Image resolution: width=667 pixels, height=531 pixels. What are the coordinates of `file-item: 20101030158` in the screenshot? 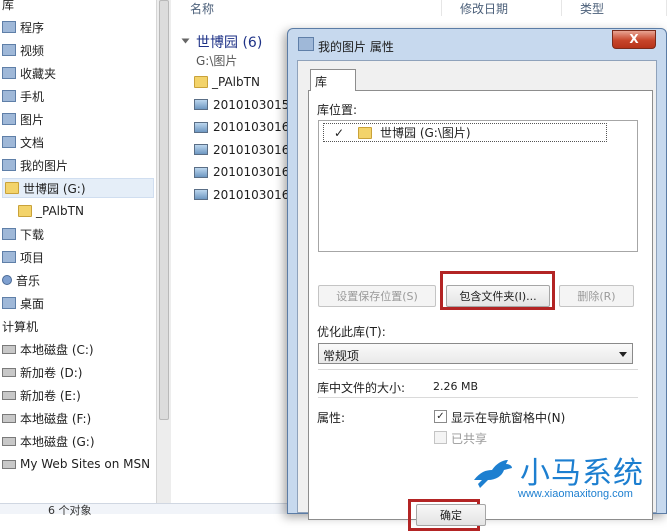 It's located at (245, 105).